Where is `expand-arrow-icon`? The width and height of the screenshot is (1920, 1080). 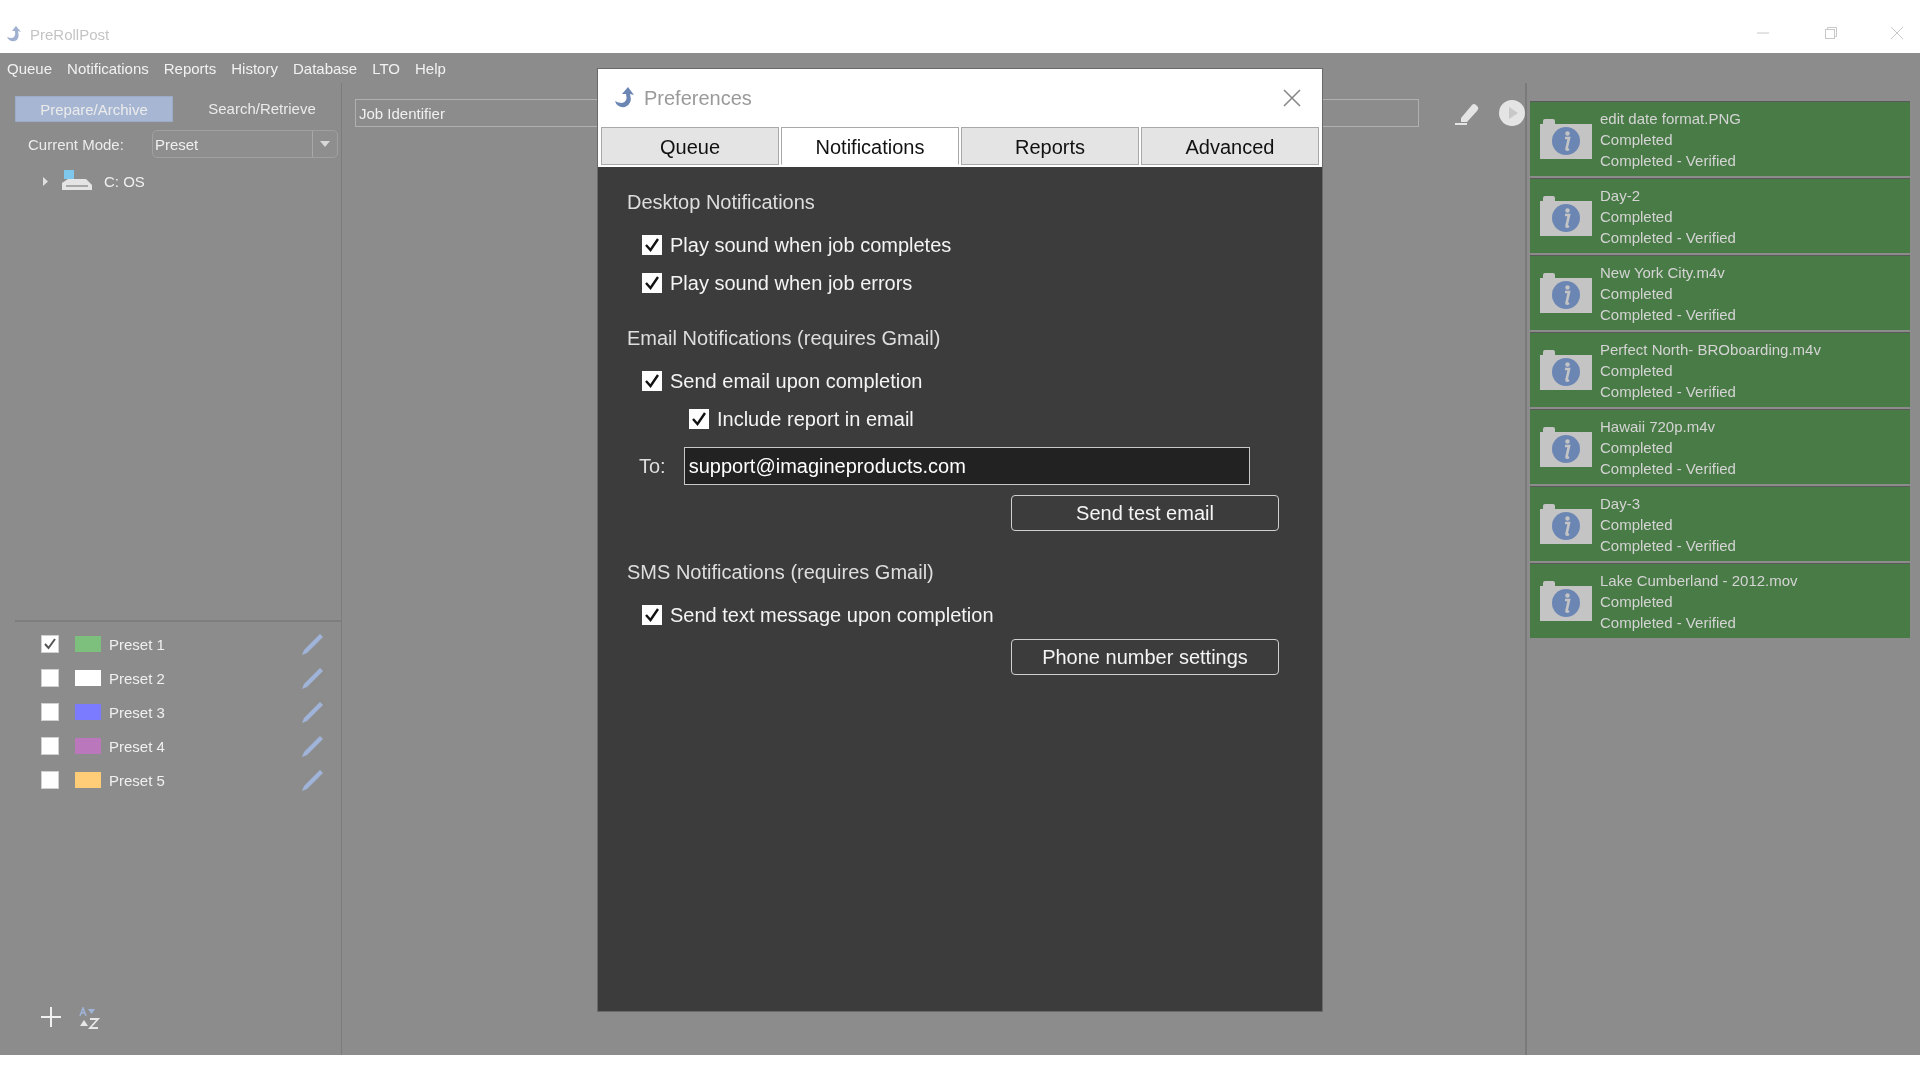
expand-arrow-icon is located at coordinates (45, 181).